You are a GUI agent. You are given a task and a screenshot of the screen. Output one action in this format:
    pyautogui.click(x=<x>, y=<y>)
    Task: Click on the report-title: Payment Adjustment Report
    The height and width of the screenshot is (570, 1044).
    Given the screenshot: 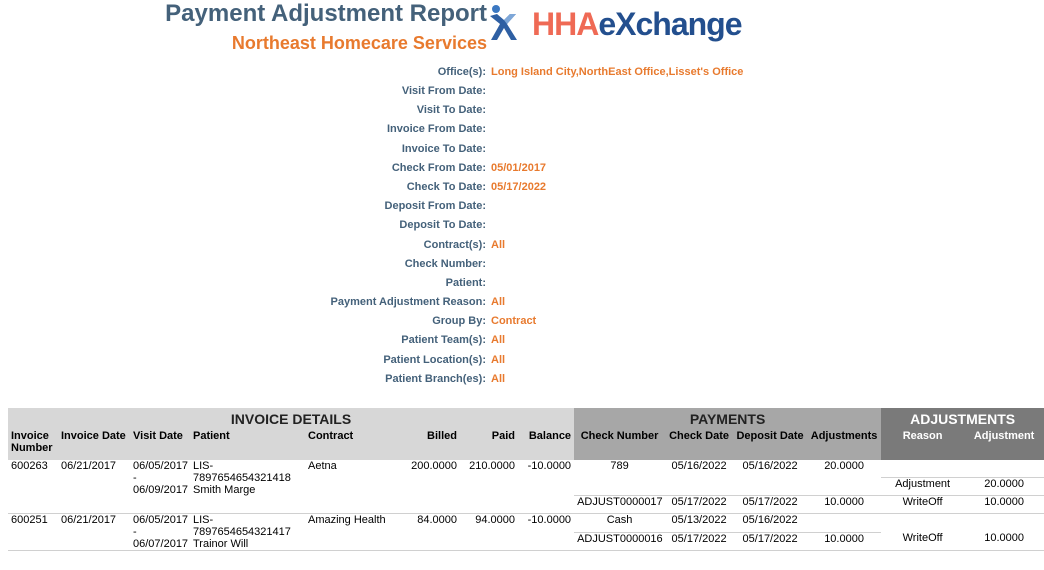 What is the action you would take?
    pyautogui.click(x=326, y=13)
    